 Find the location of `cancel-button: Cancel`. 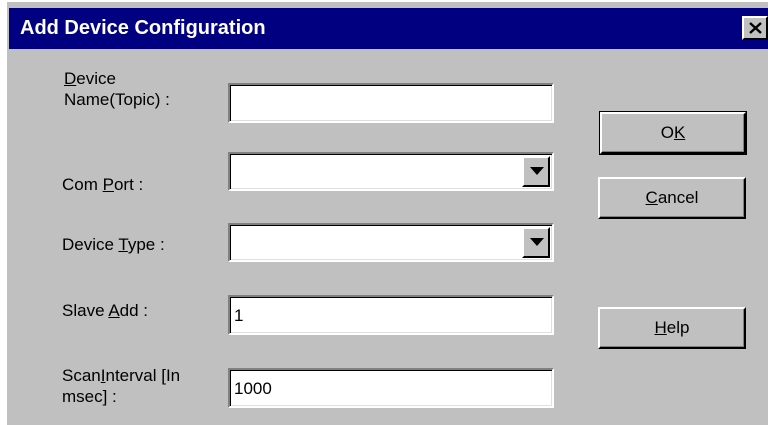

cancel-button: Cancel is located at coordinates (672, 198).